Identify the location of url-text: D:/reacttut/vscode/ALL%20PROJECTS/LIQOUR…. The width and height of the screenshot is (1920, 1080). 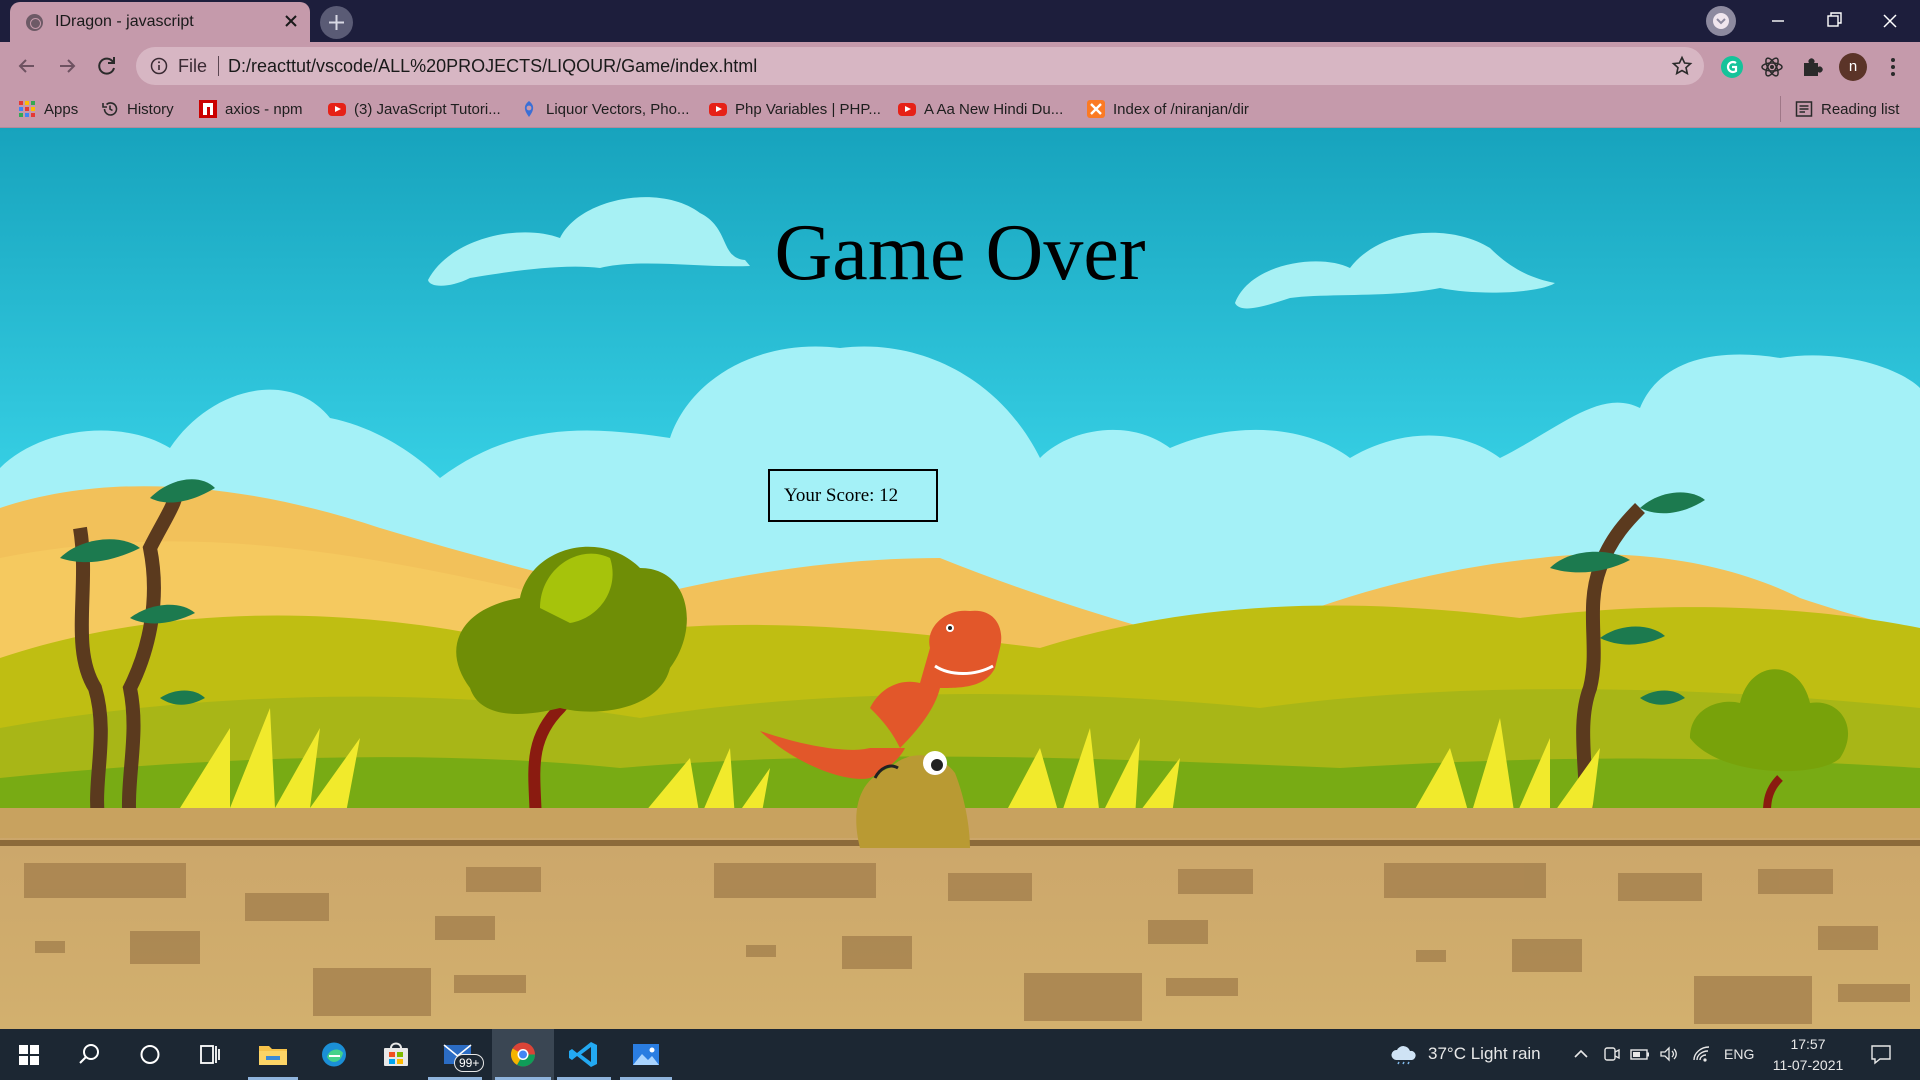
(492, 66).